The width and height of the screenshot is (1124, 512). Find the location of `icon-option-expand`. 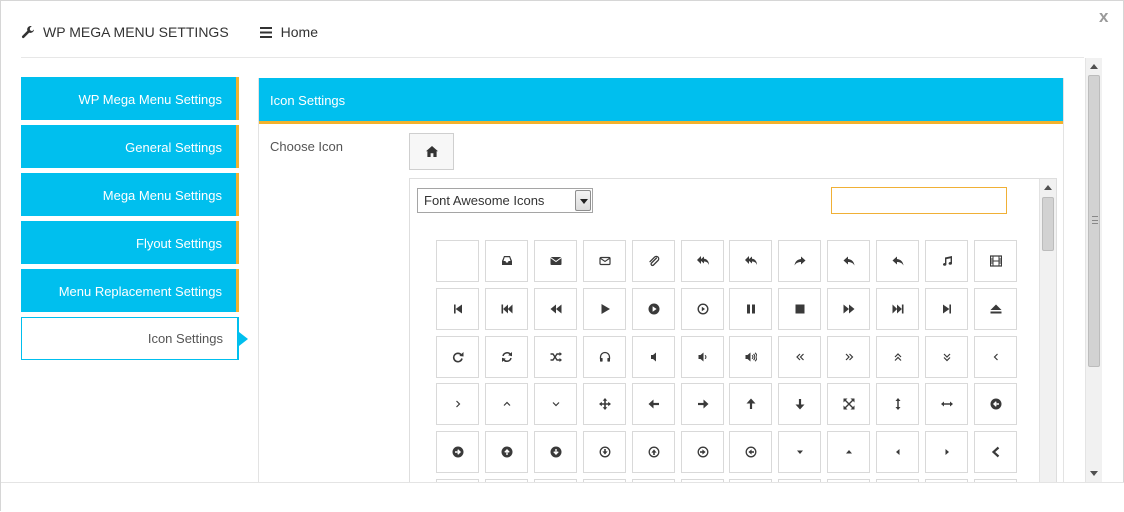

icon-option-expand is located at coordinates (848, 404).